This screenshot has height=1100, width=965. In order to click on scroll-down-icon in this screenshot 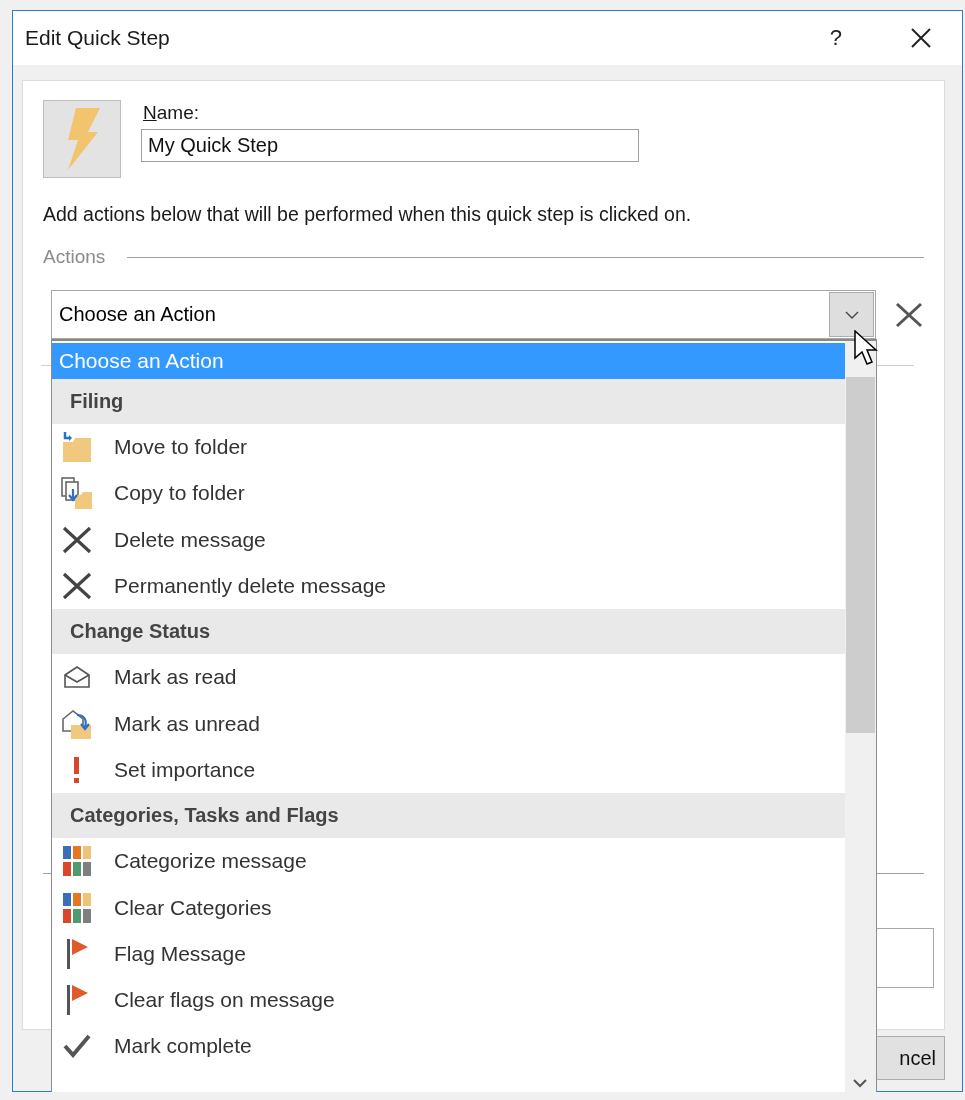, I will do `click(860, 1083)`.